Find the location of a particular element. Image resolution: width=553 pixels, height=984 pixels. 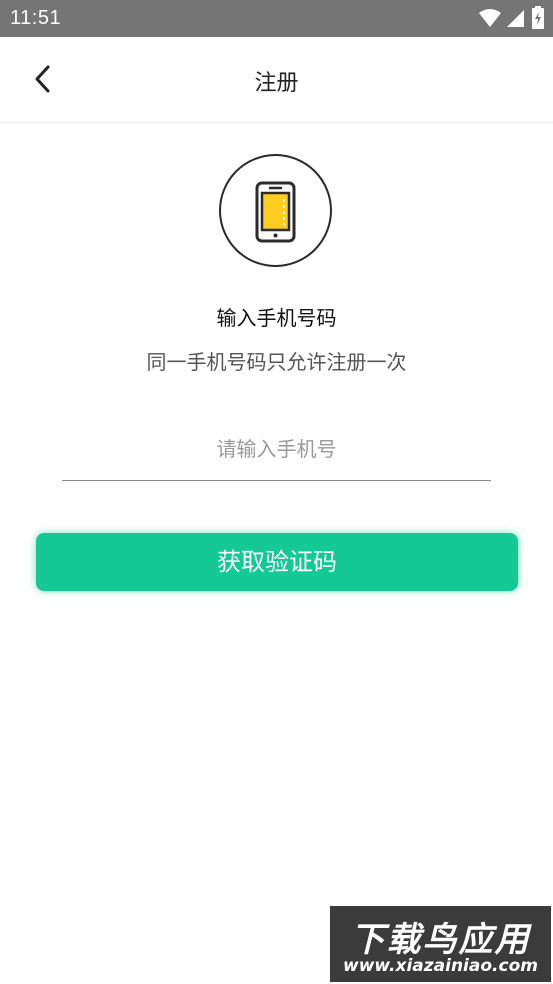

watermark: 下载鸟应用 www.xiazainiao.com is located at coordinates (440, 944).